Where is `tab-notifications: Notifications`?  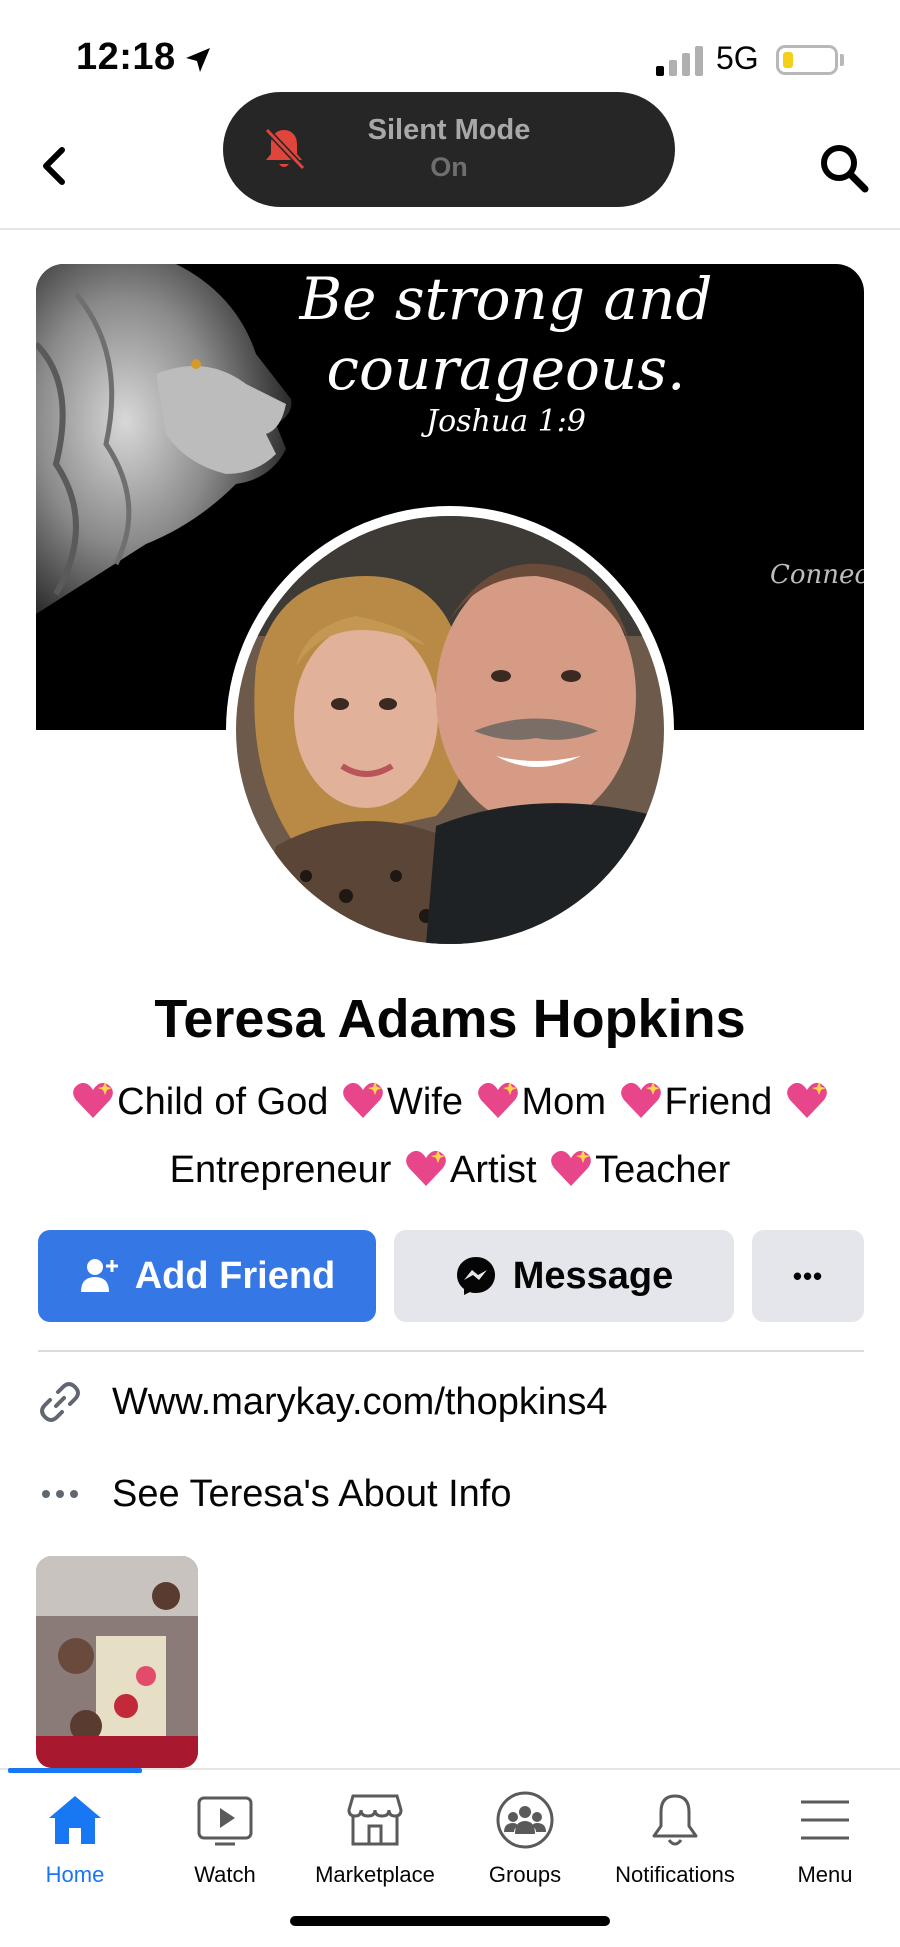
tab-notifications: Notifications is located at coordinates (675, 1845).